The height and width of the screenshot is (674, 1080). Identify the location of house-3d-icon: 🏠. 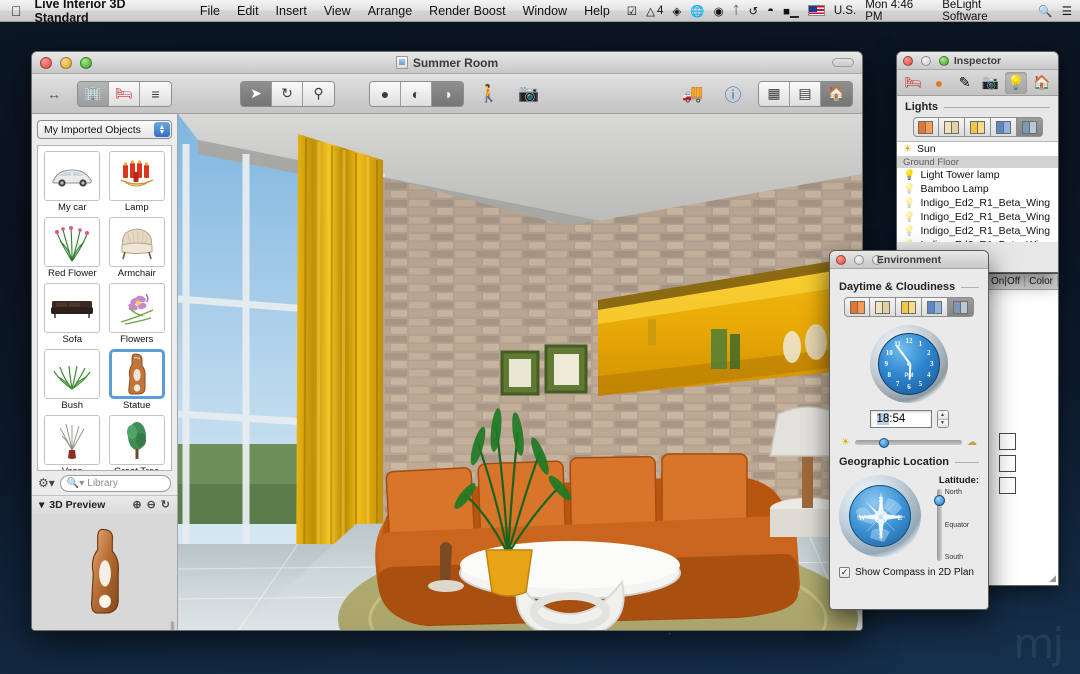
(836, 93).